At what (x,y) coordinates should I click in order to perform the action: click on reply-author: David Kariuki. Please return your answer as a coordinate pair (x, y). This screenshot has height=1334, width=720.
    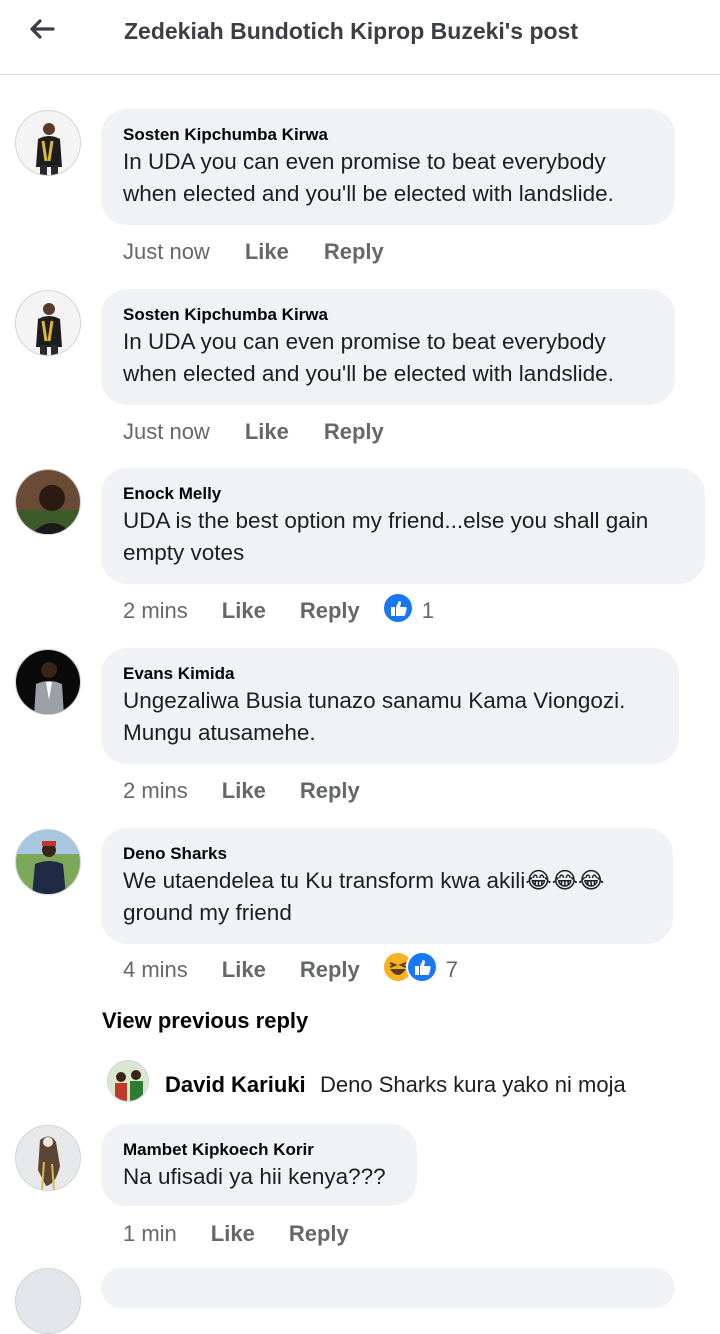
    Looking at the image, I should click on (235, 1085).